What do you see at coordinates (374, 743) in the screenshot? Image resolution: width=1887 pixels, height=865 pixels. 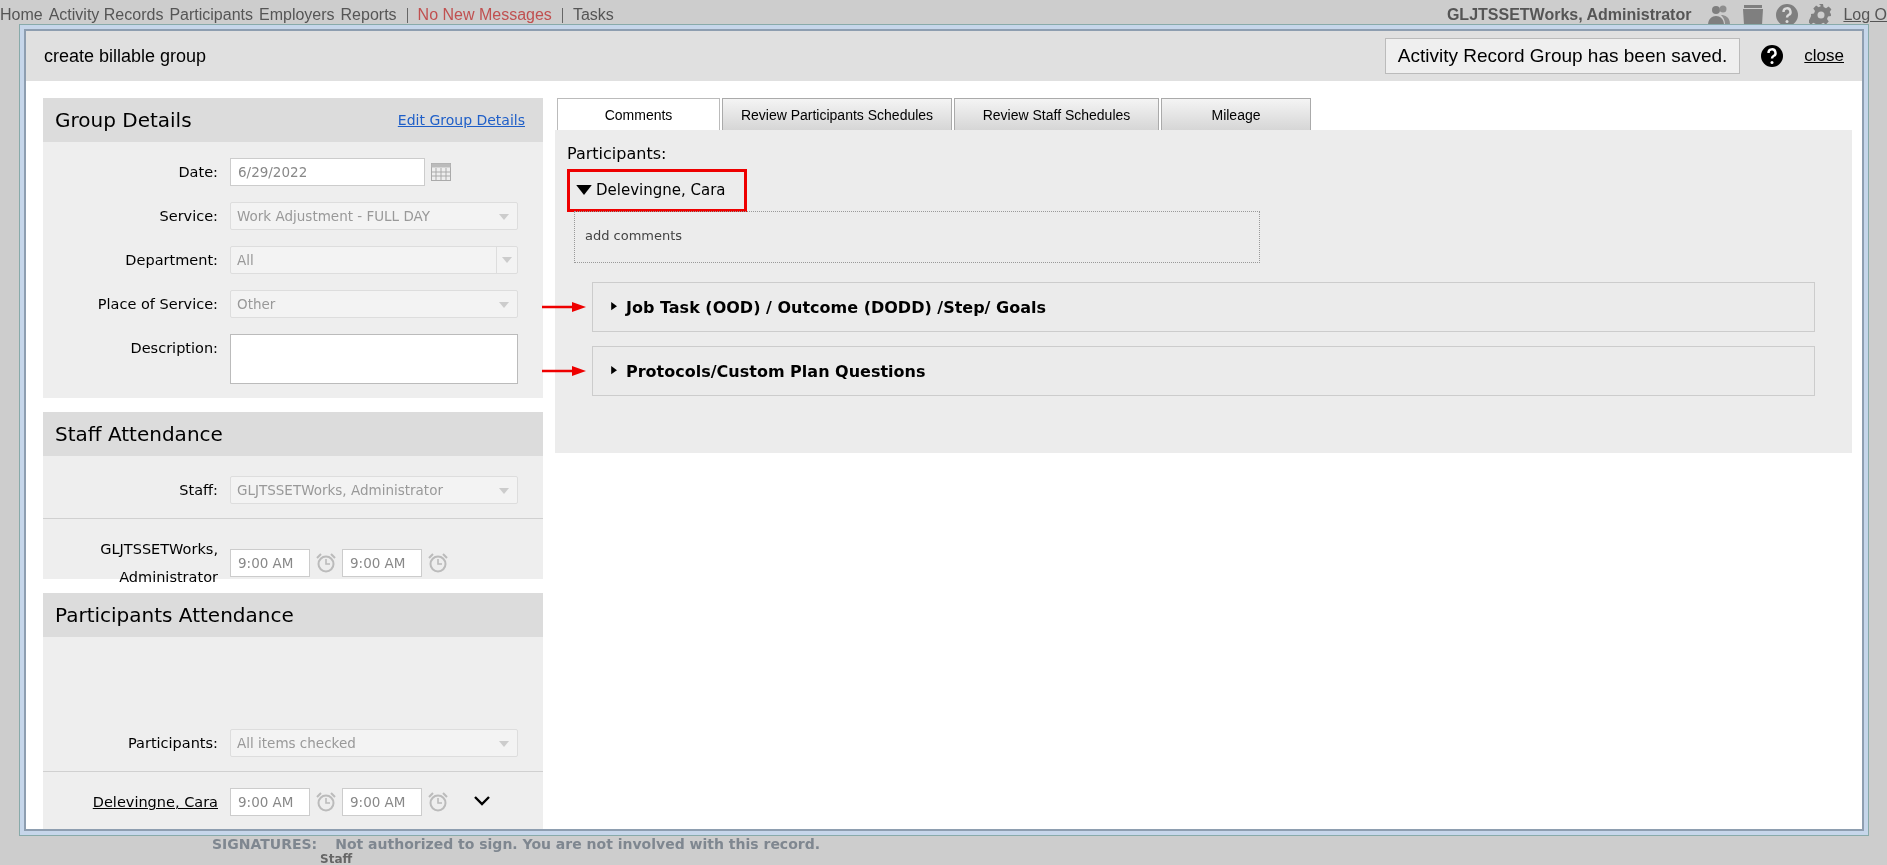 I see `select-field: All items checked` at bounding box center [374, 743].